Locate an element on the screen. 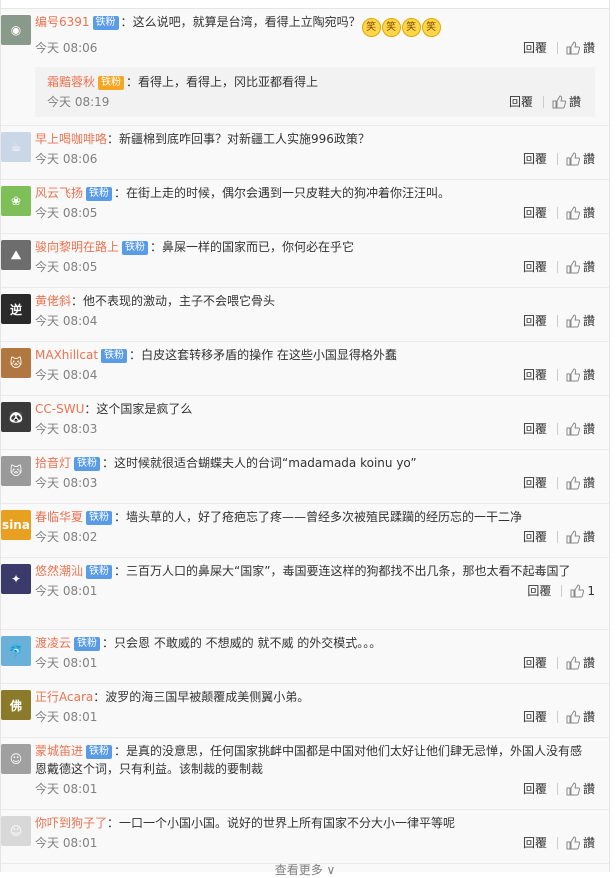 This screenshot has width=616, height=878. comment-body: 拾音灯 铁粉 ：这时候就很适合蝴蝶夫人的台词“madamada koinu yo” is located at coordinates (315, 463).